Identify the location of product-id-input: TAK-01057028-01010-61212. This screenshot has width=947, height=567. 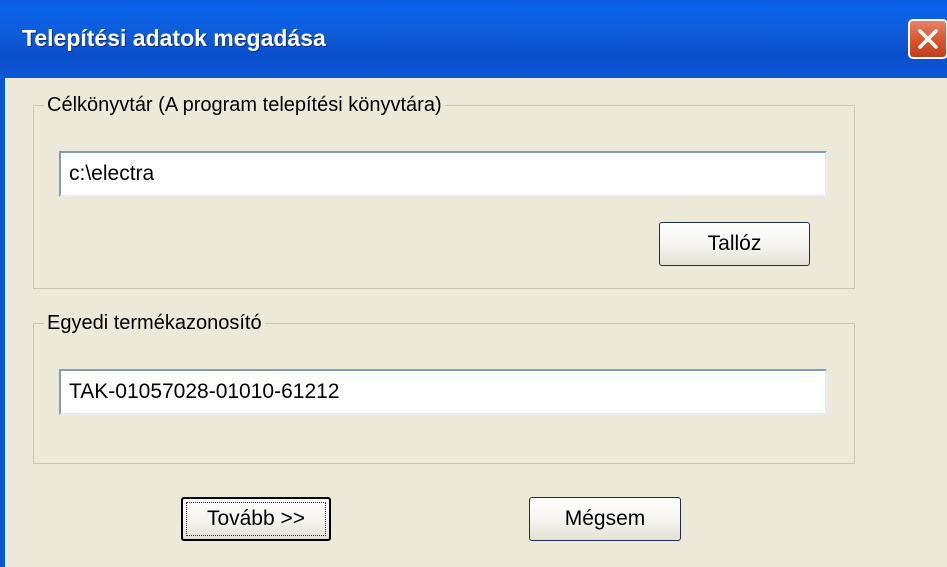
(443, 392).